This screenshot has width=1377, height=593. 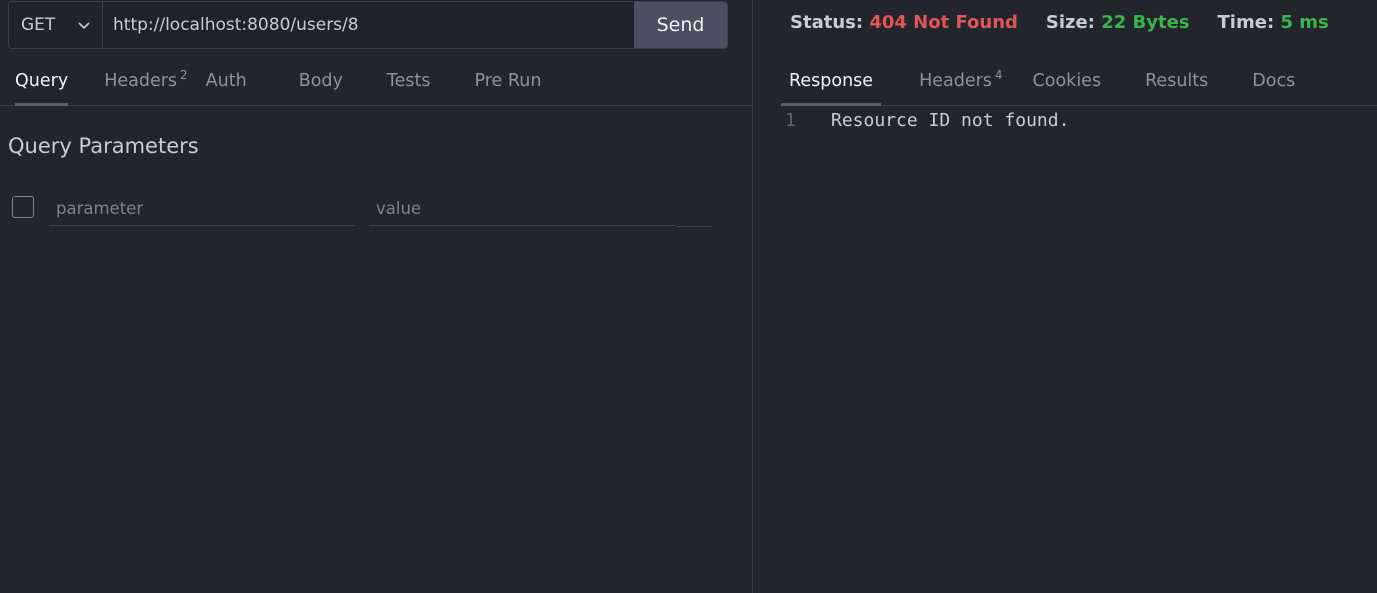 What do you see at coordinates (522, 209) in the screenshot?
I see `value-input` at bounding box center [522, 209].